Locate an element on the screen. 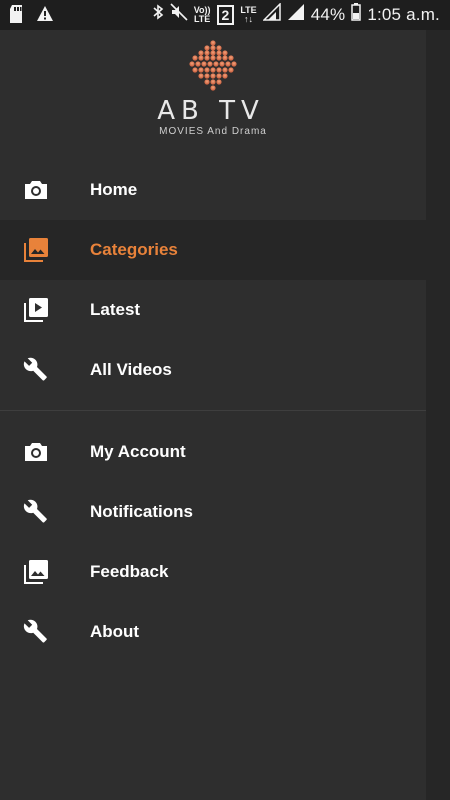 The image size is (450, 800). section-divider is located at coordinates (213, 410).